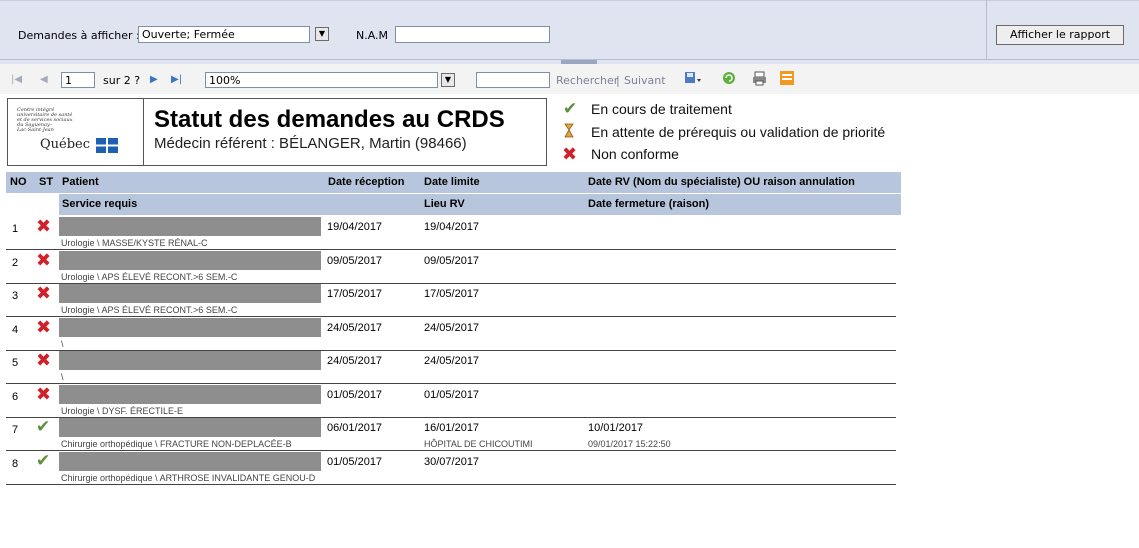  What do you see at coordinates (15, 464) in the screenshot?
I see `row-number: 8` at bounding box center [15, 464].